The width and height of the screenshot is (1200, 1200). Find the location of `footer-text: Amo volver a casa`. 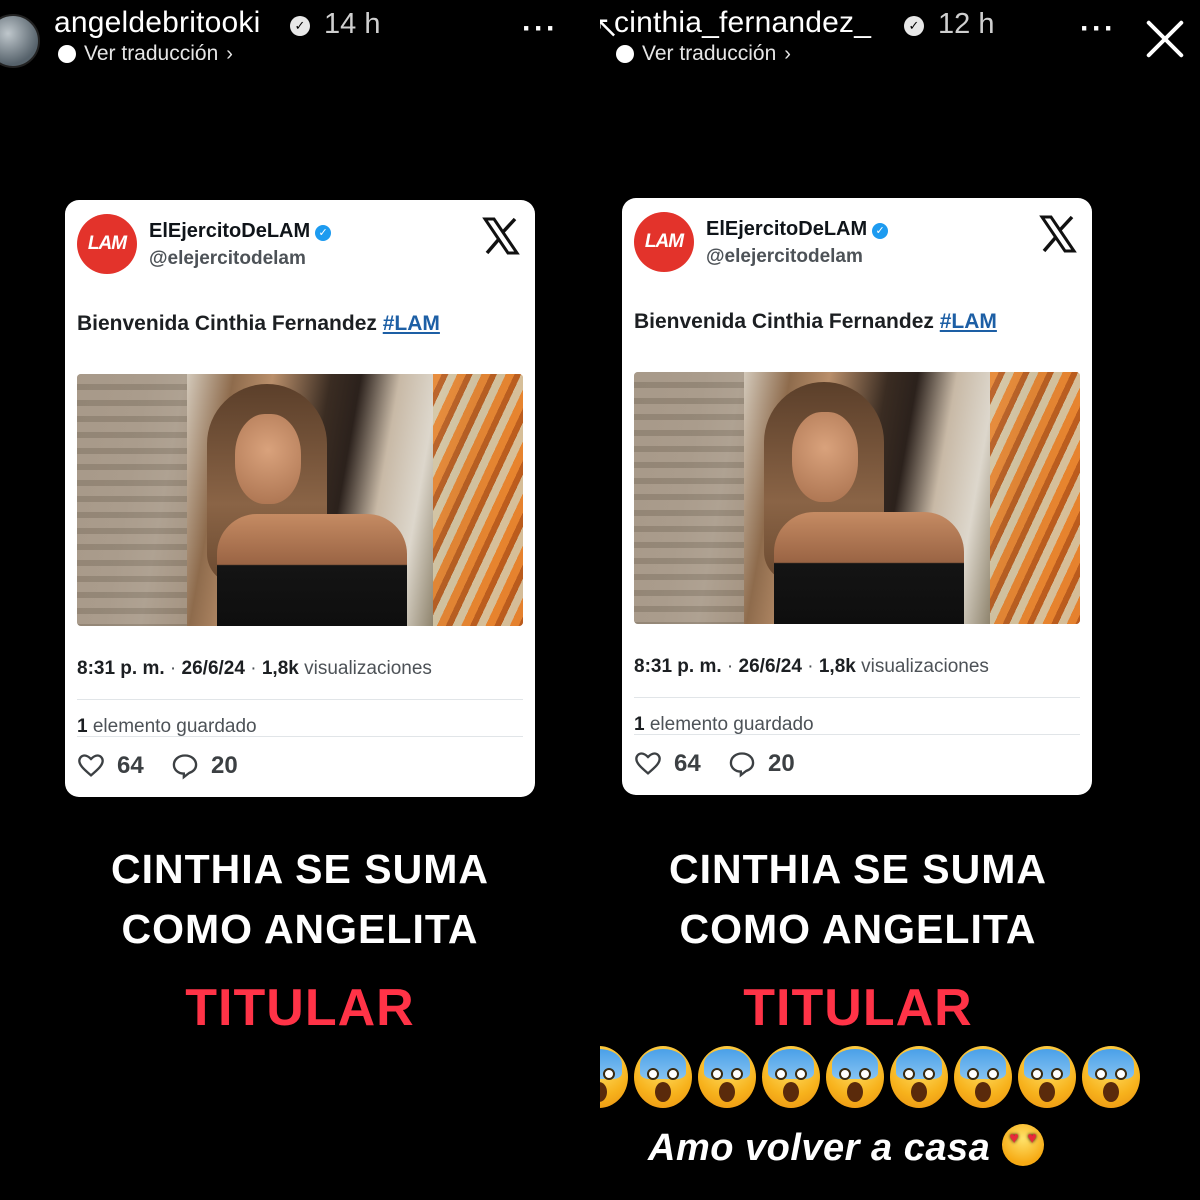

footer-text: Amo volver a casa is located at coordinates (819, 1148).